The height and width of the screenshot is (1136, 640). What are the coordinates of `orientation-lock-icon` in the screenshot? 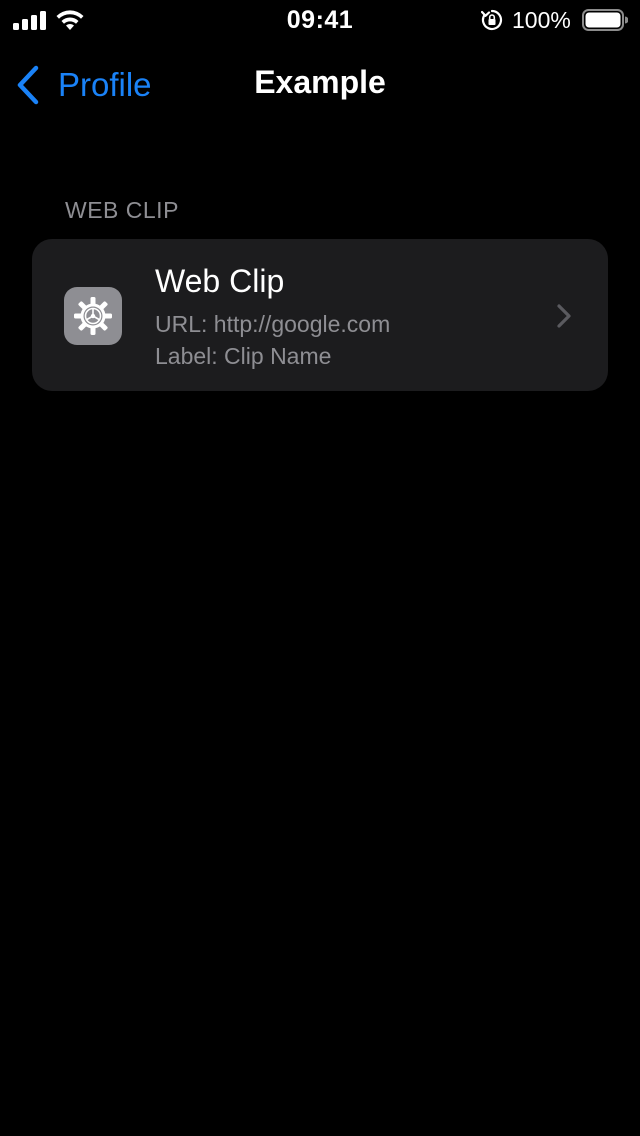 It's located at (492, 20).